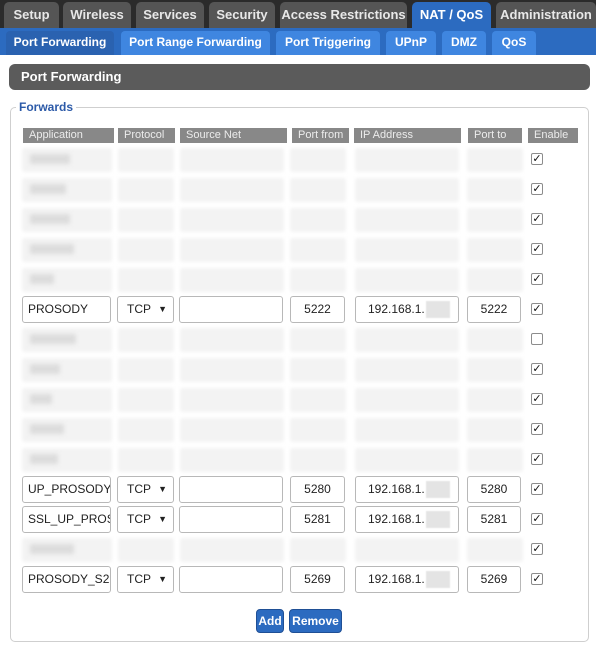  What do you see at coordinates (31, 15) in the screenshot?
I see `tab-setup: Setup` at bounding box center [31, 15].